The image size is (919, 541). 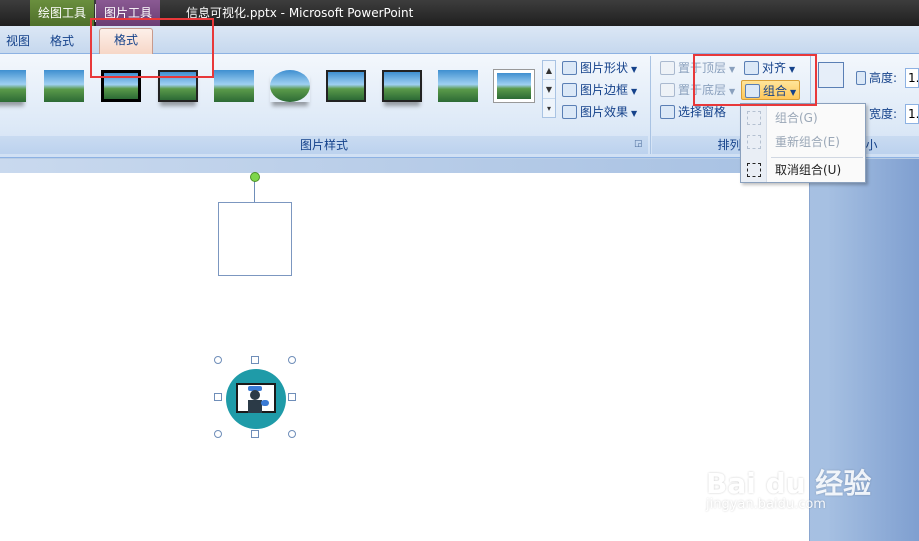 What do you see at coordinates (861, 78) in the screenshot?
I see `height-icon` at bounding box center [861, 78].